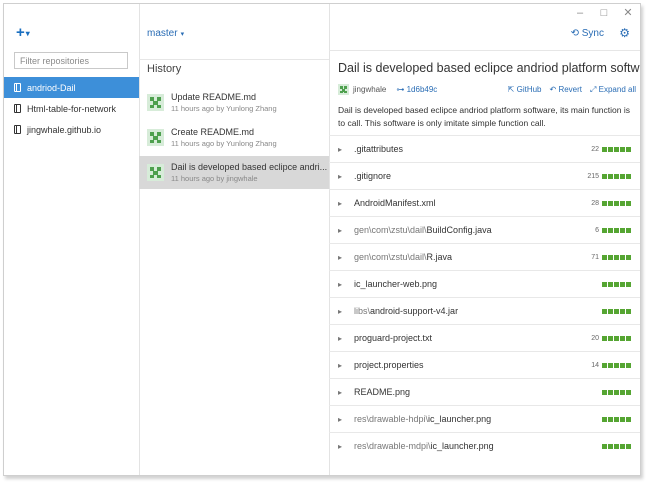 This screenshot has height=482, width=648. I want to click on line-count: 28, so click(595, 203).